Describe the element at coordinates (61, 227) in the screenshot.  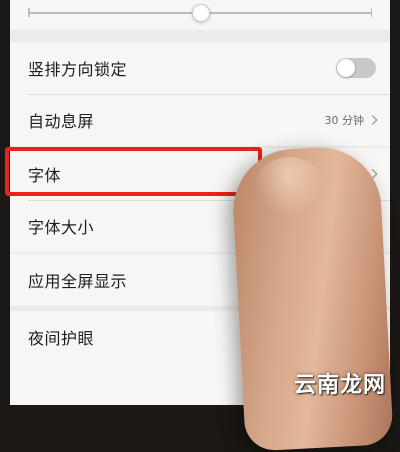
I see `font-size-label: 字体大小` at that location.